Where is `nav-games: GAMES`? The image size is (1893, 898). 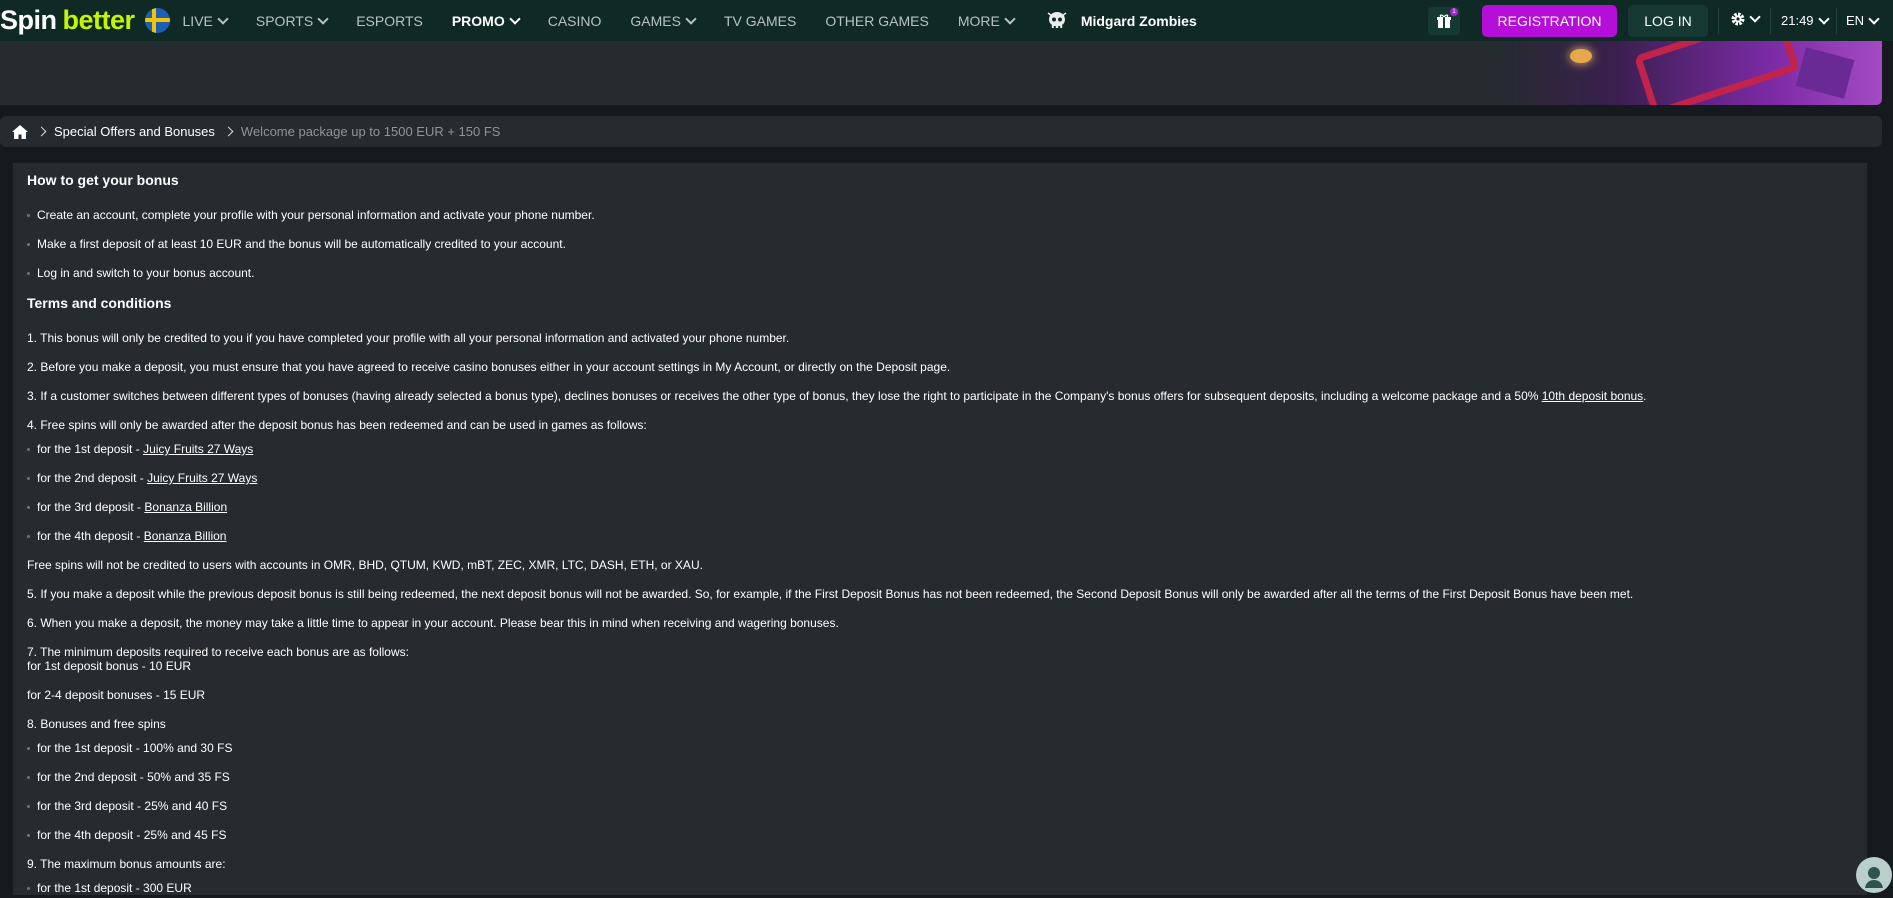
nav-games: GAMES is located at coordinates (663, 20).